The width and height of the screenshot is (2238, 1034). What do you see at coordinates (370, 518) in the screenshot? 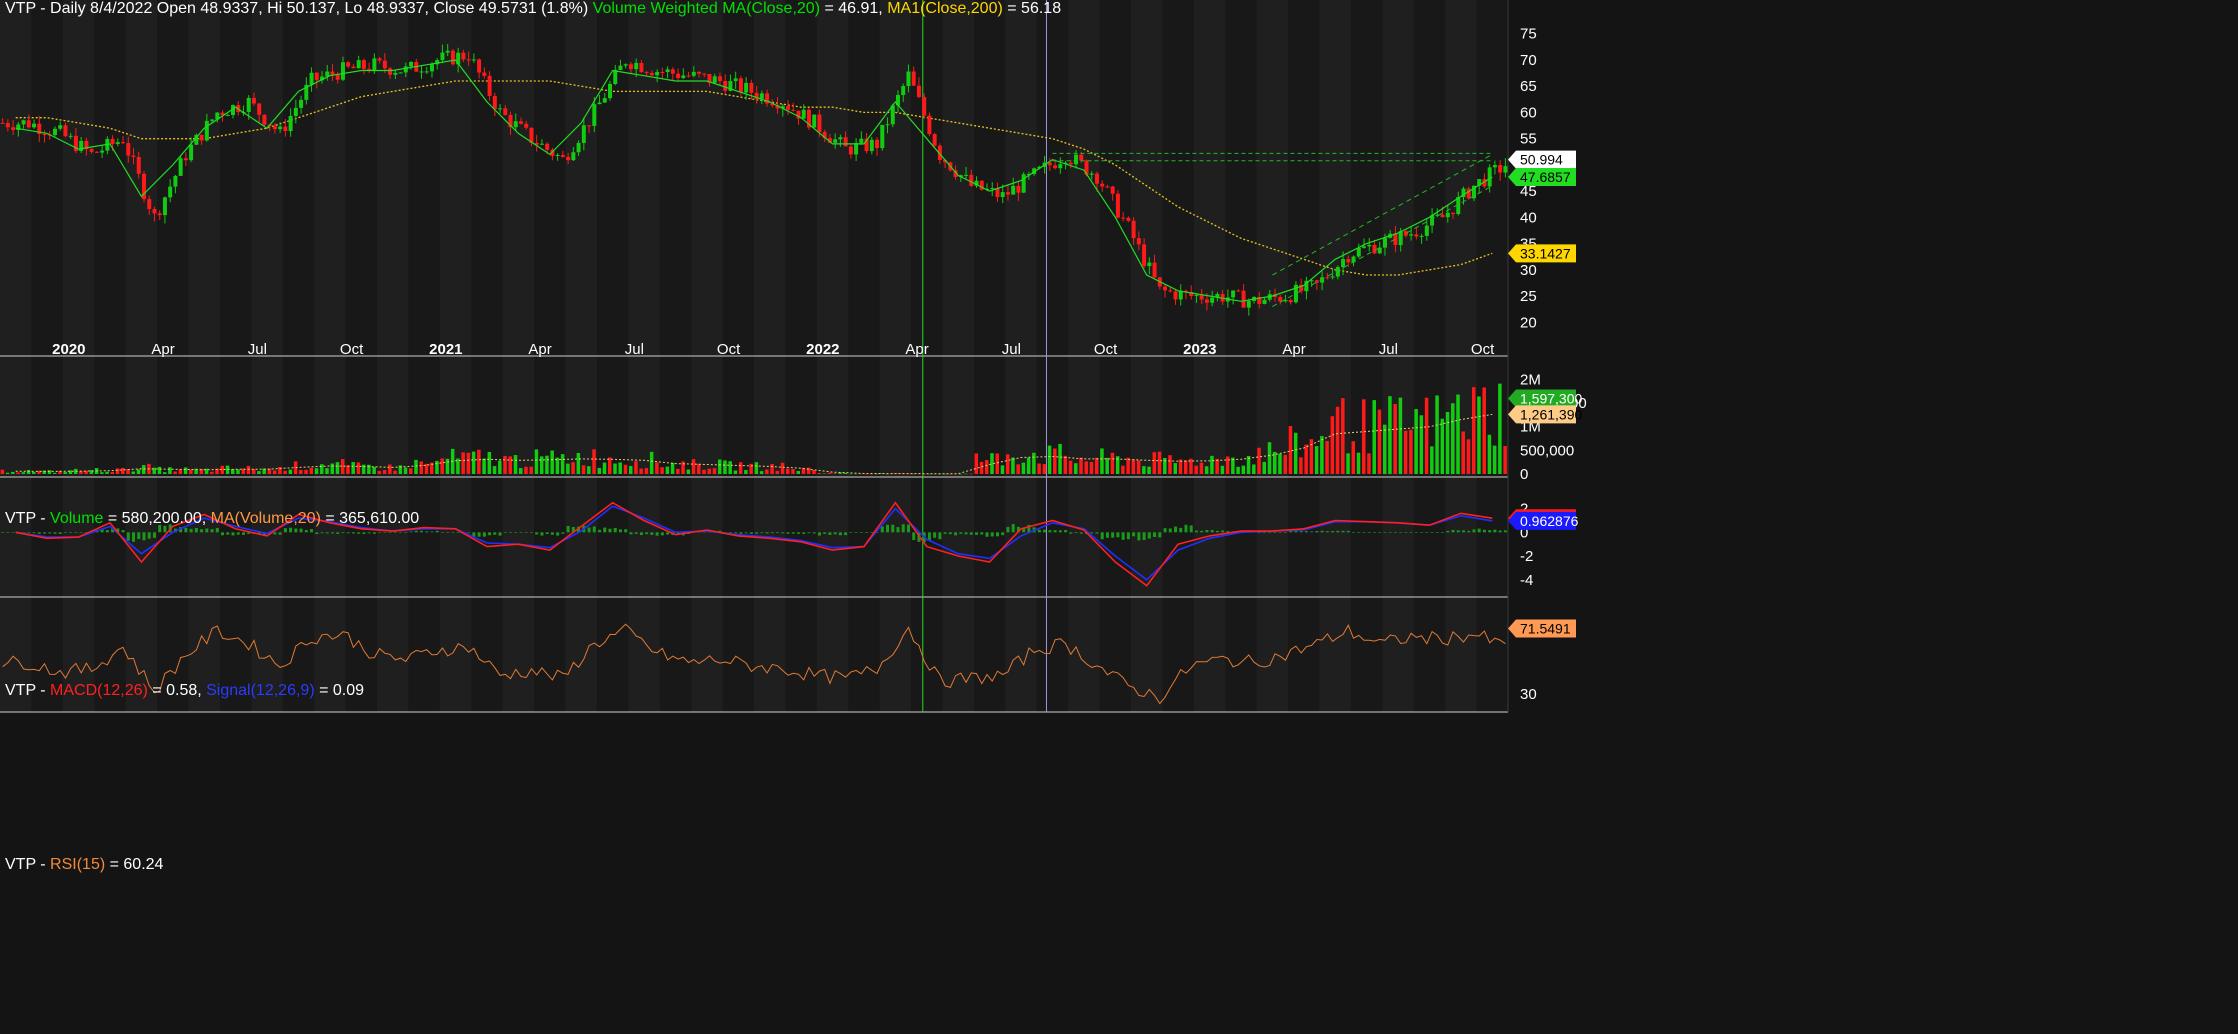
I see `volume-ma-value: = 365,610.00` at bounding box center [370, 518].